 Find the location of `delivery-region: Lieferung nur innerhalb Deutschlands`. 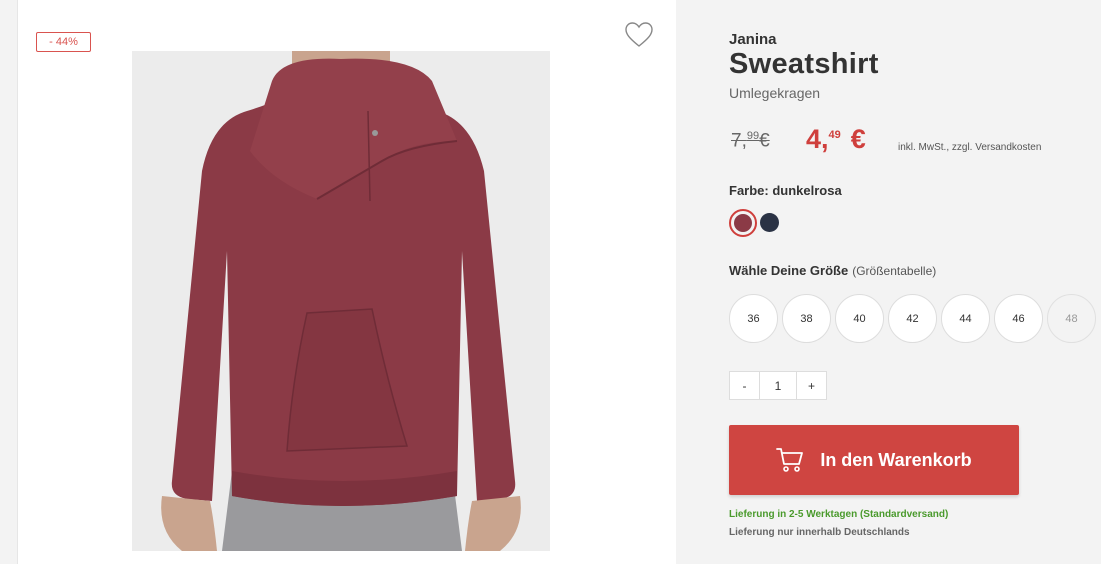

delivery-region: Lieferung nur innerhalb Deutschlands is located at coordinates (819, 532).